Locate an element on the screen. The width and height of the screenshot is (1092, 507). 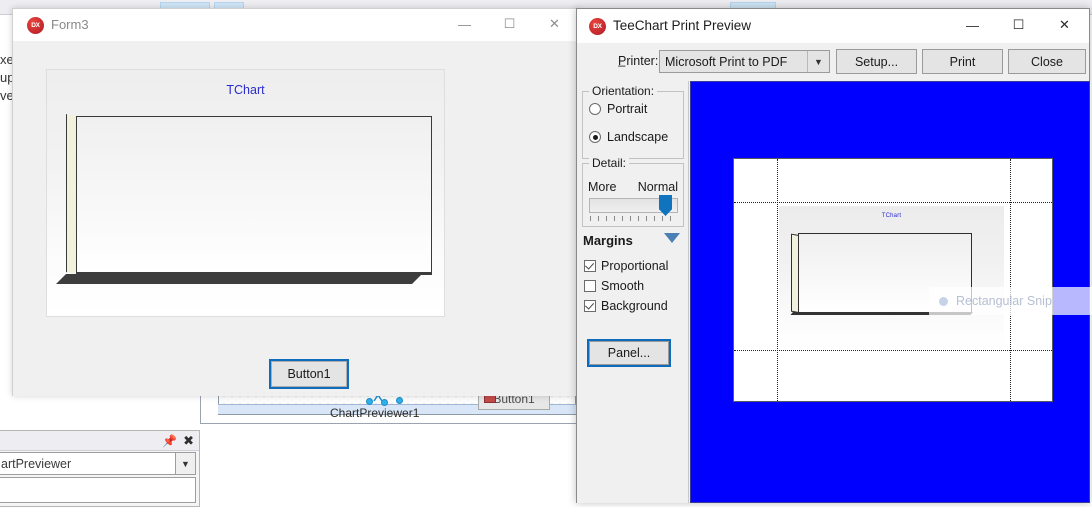
radio-landscape-label: Landscape is located at coordinates (638, 137).